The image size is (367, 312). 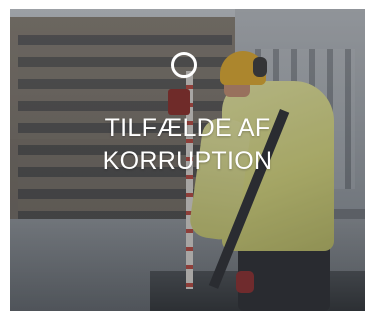 I want to click on tile-title-line-2: KORRUPTION, so click(x=187, y=161).